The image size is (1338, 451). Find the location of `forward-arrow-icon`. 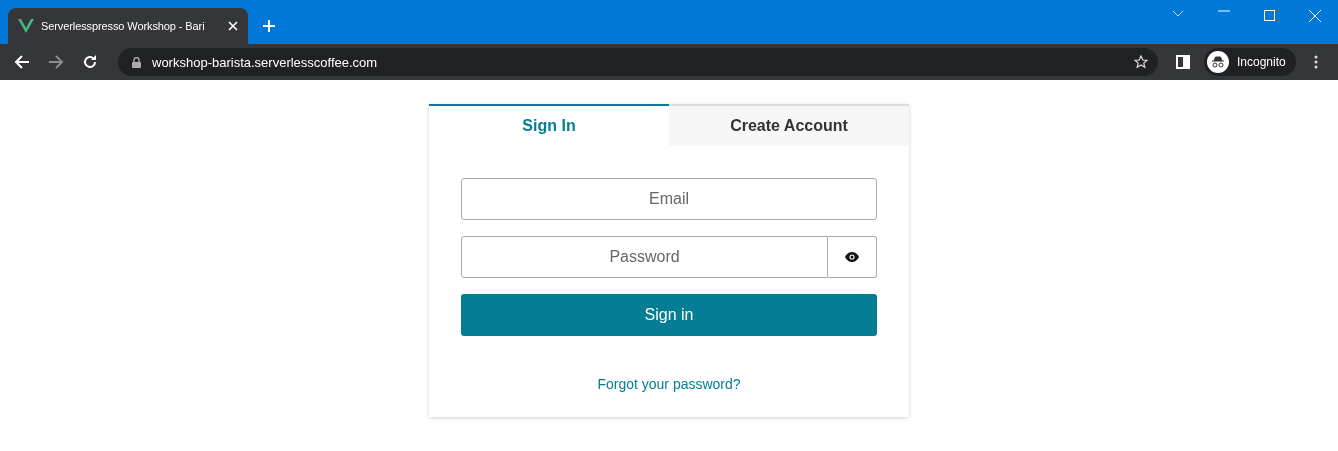

forward-arrow-icon is located at coordinates (56, 62).